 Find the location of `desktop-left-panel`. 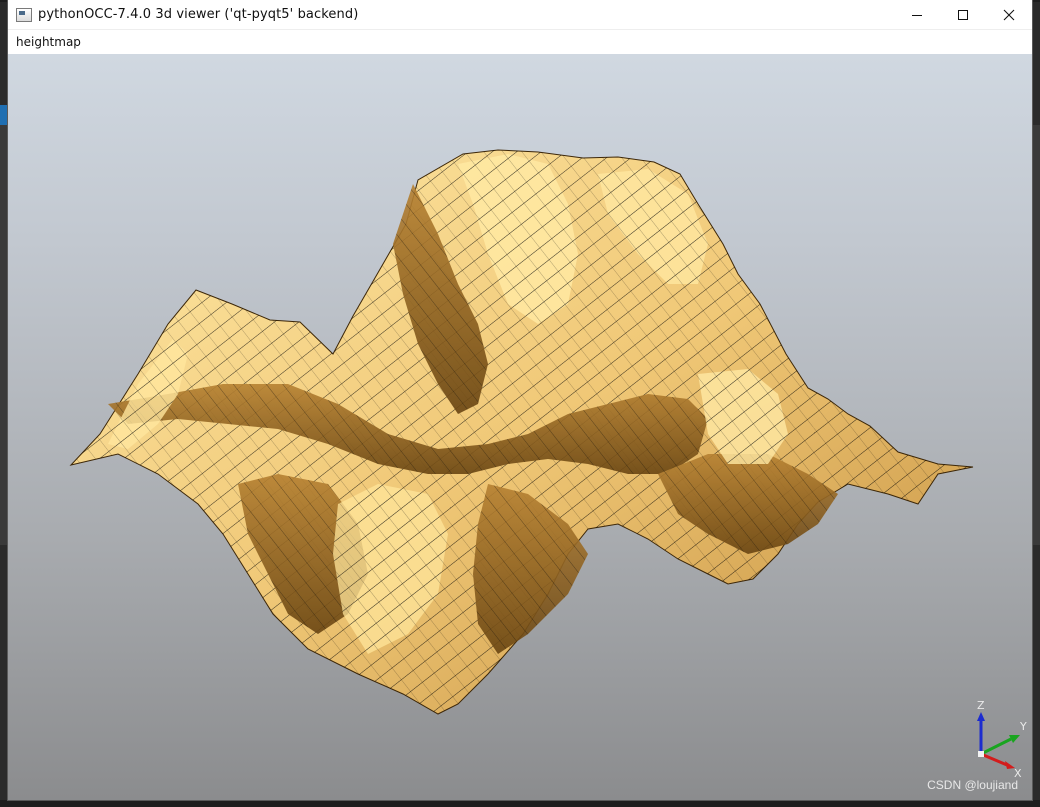

desktop-left-panel is located at coordinates (4, 335).